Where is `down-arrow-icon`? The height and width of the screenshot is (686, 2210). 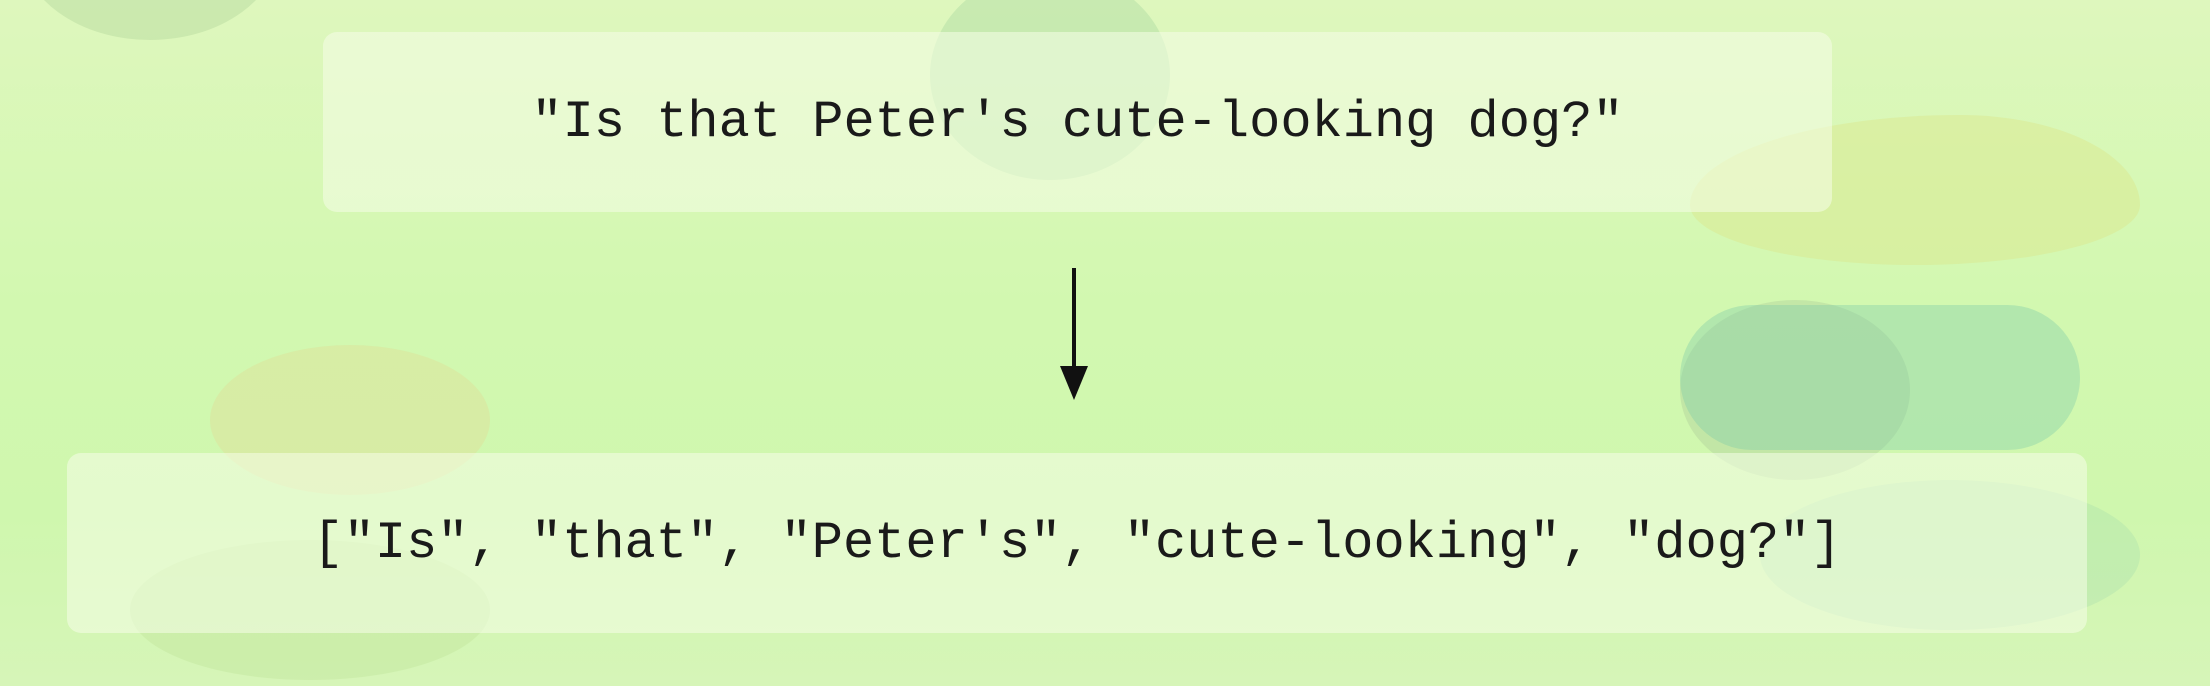
down-arrow-icon is located at coordinates (1074, 334).